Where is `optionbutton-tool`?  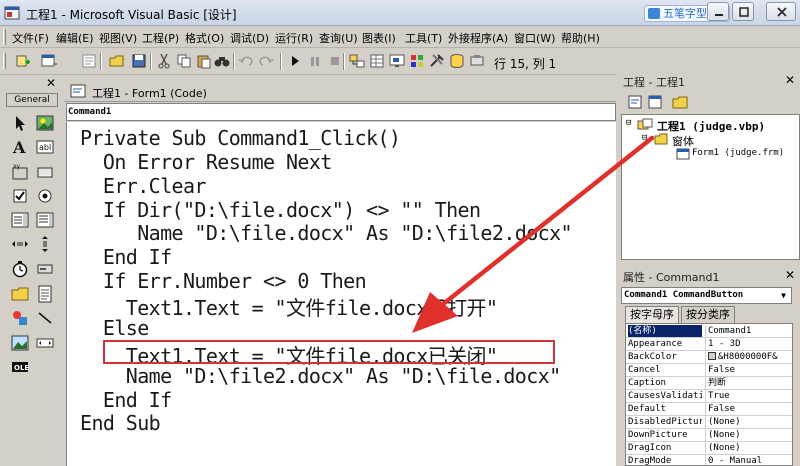 optionbutton-tool is located at coordinates (45, 196).